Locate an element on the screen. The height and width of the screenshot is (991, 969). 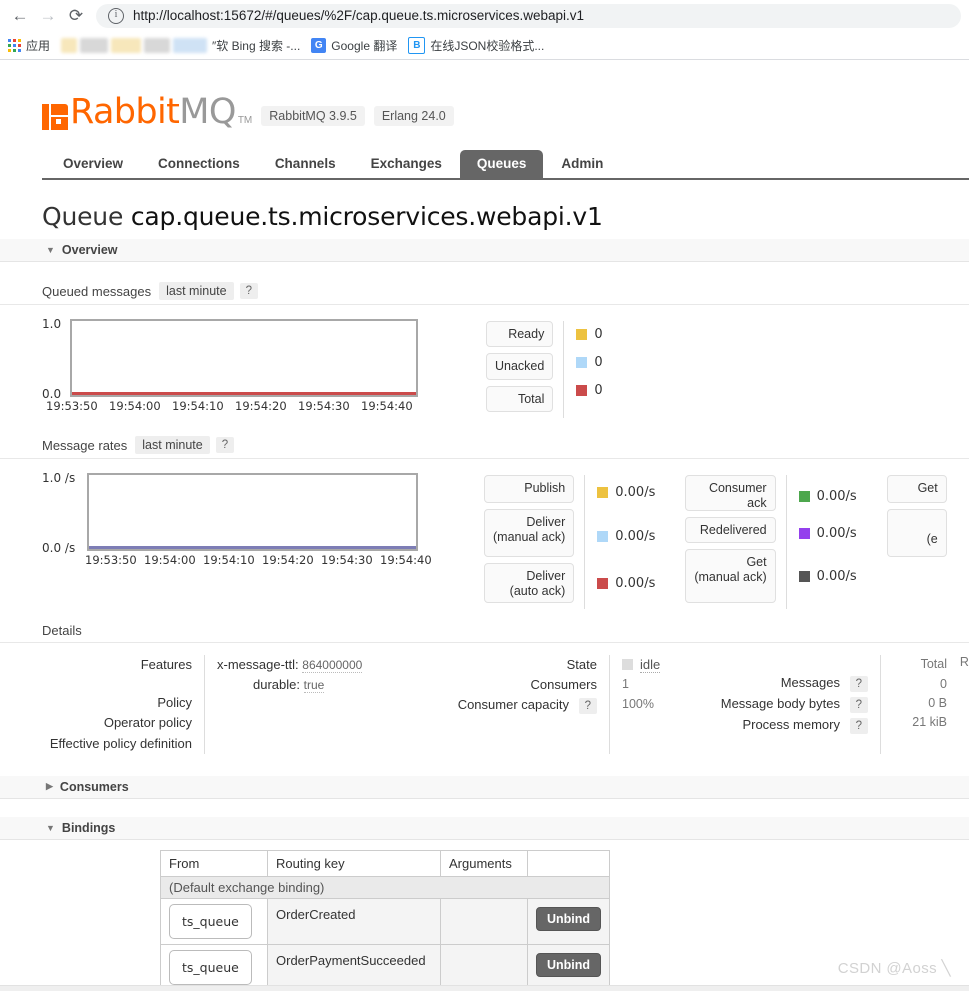
binding-arguments-cell is located at coordinates (484, 921).